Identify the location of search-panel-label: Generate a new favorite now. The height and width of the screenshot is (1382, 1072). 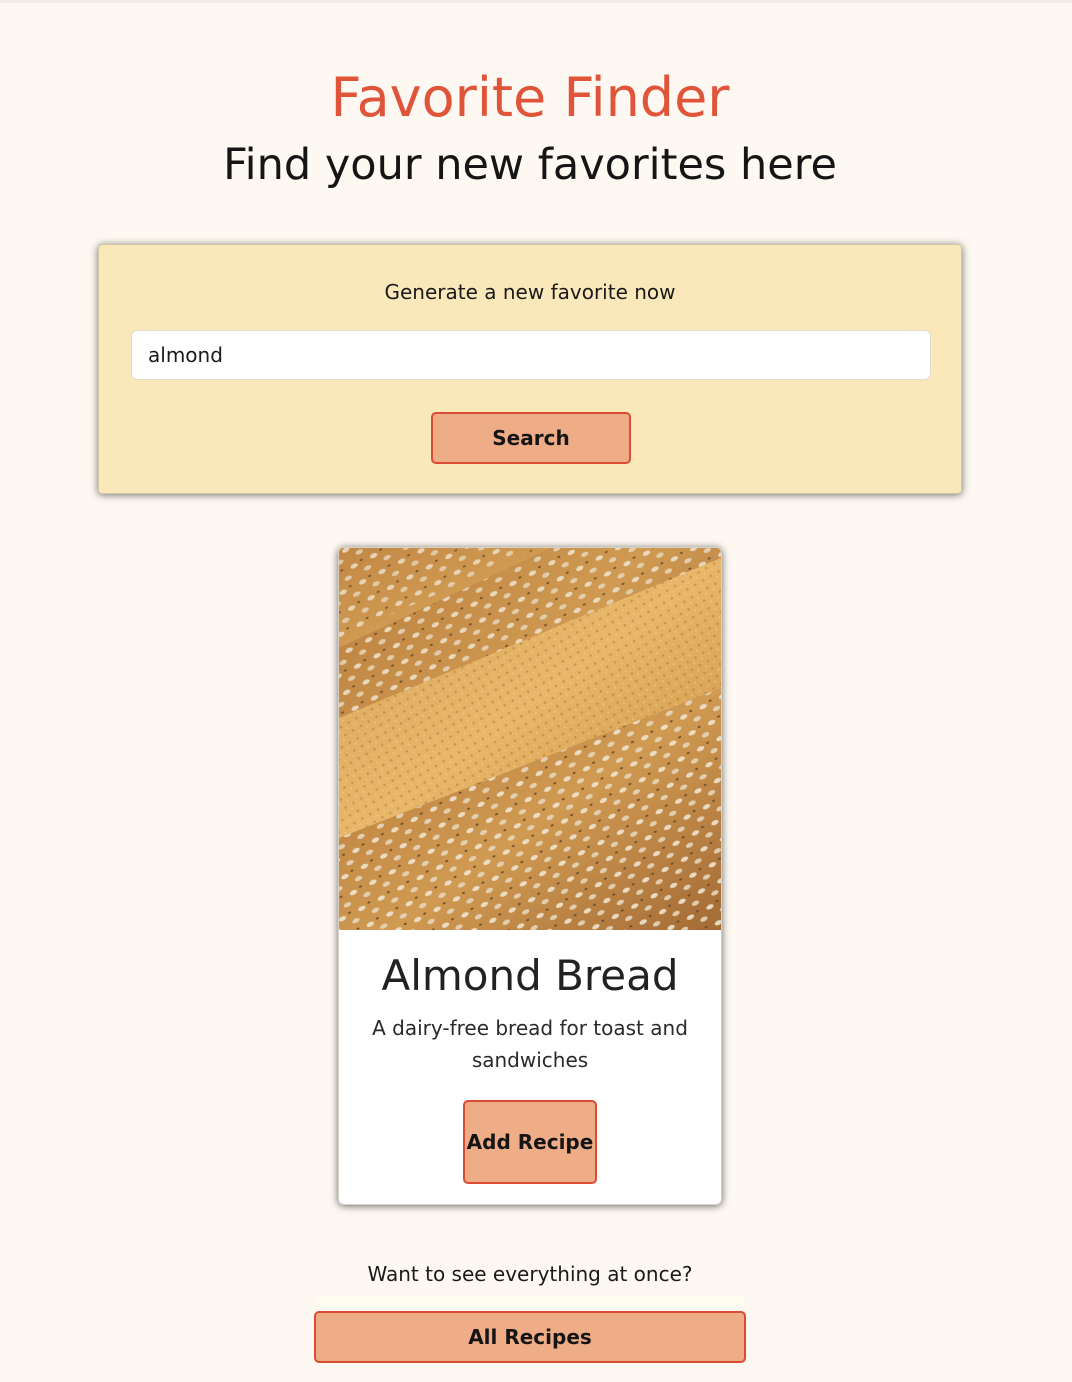
(530, 292).